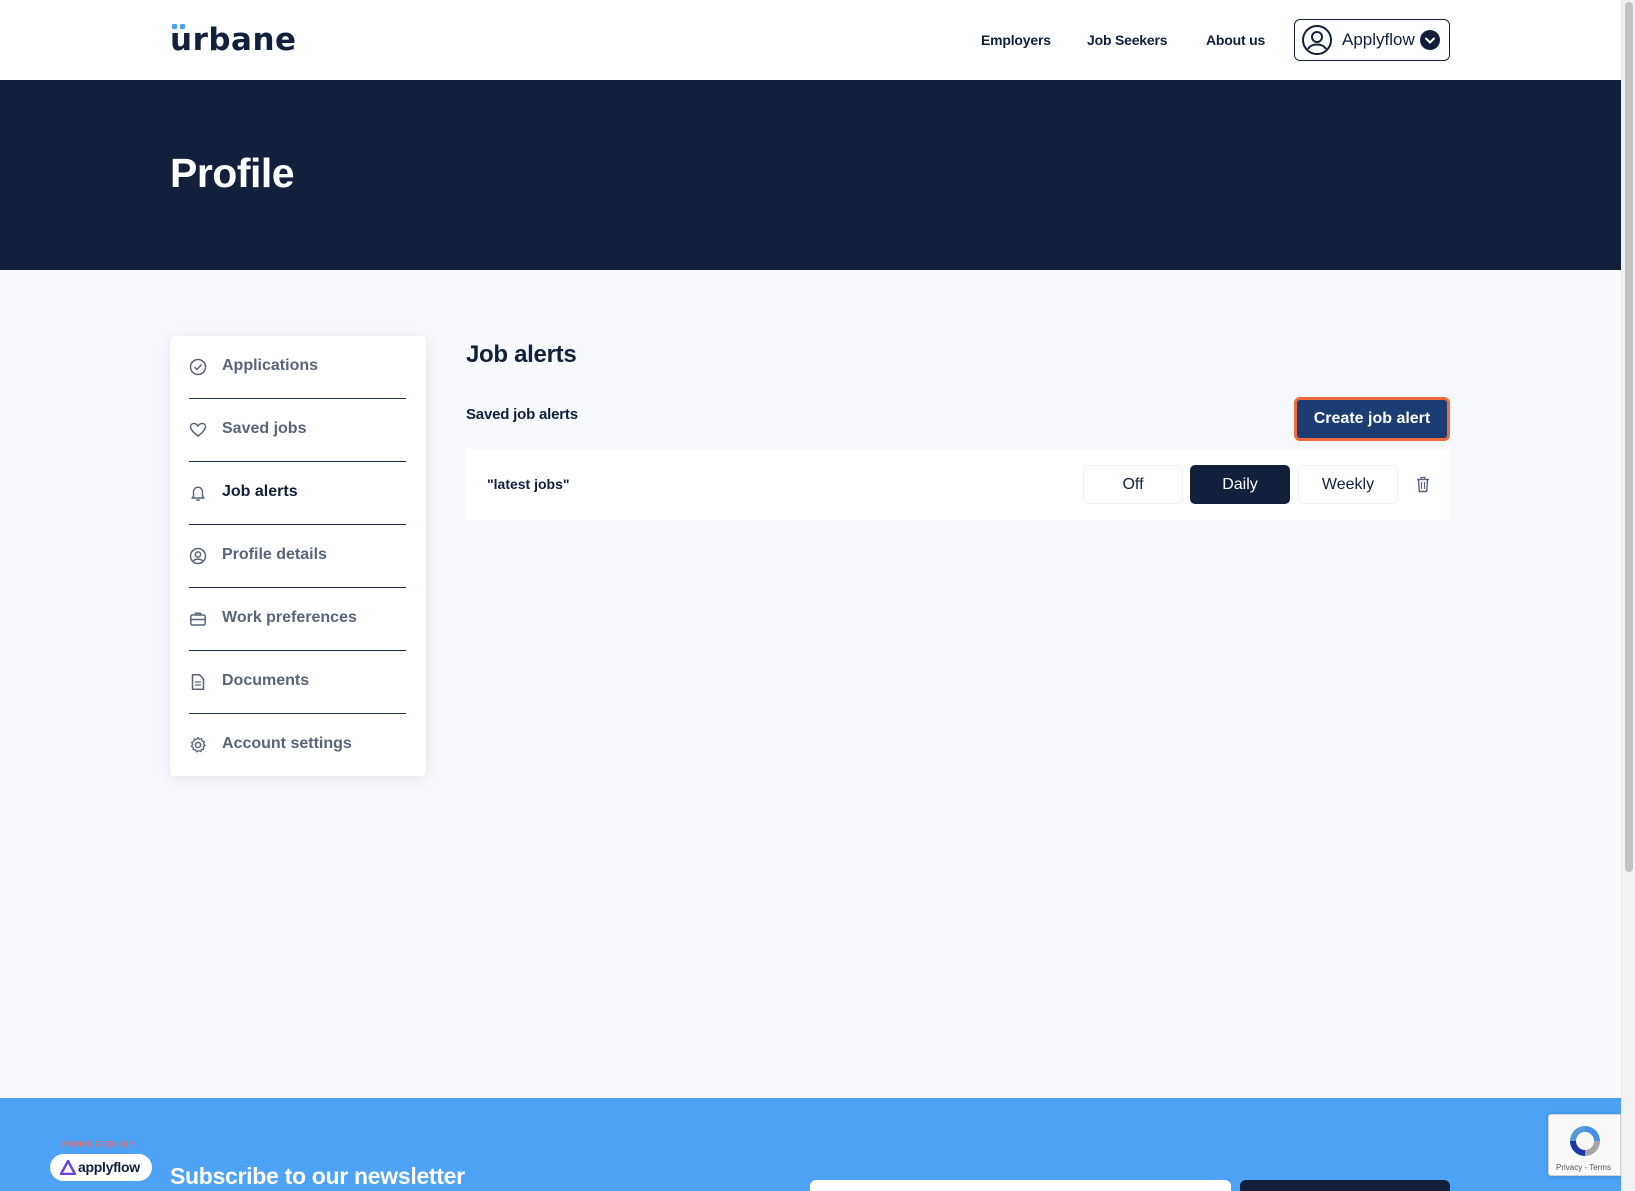  I want to click on newsletter-title: Subscribe to our newsletter, so click(317, 1176).